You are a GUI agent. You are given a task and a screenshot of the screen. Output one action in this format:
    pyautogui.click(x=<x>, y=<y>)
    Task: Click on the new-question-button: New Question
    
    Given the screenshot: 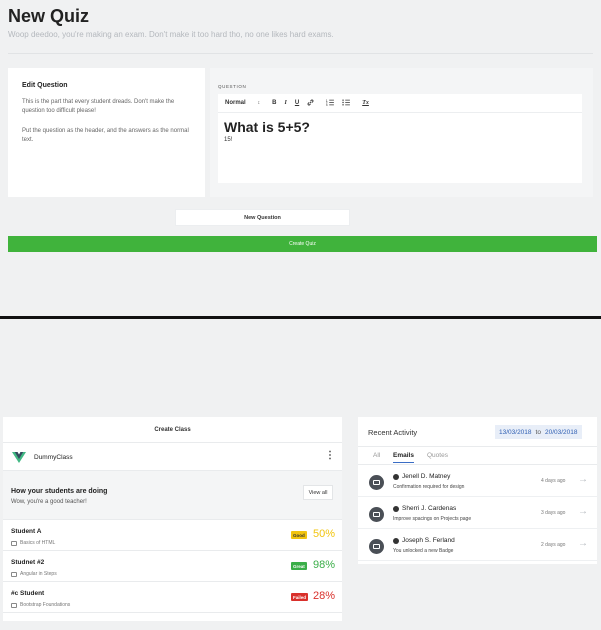 What is the action you would take?
    pyautogui.click(x=262, y=217)
    